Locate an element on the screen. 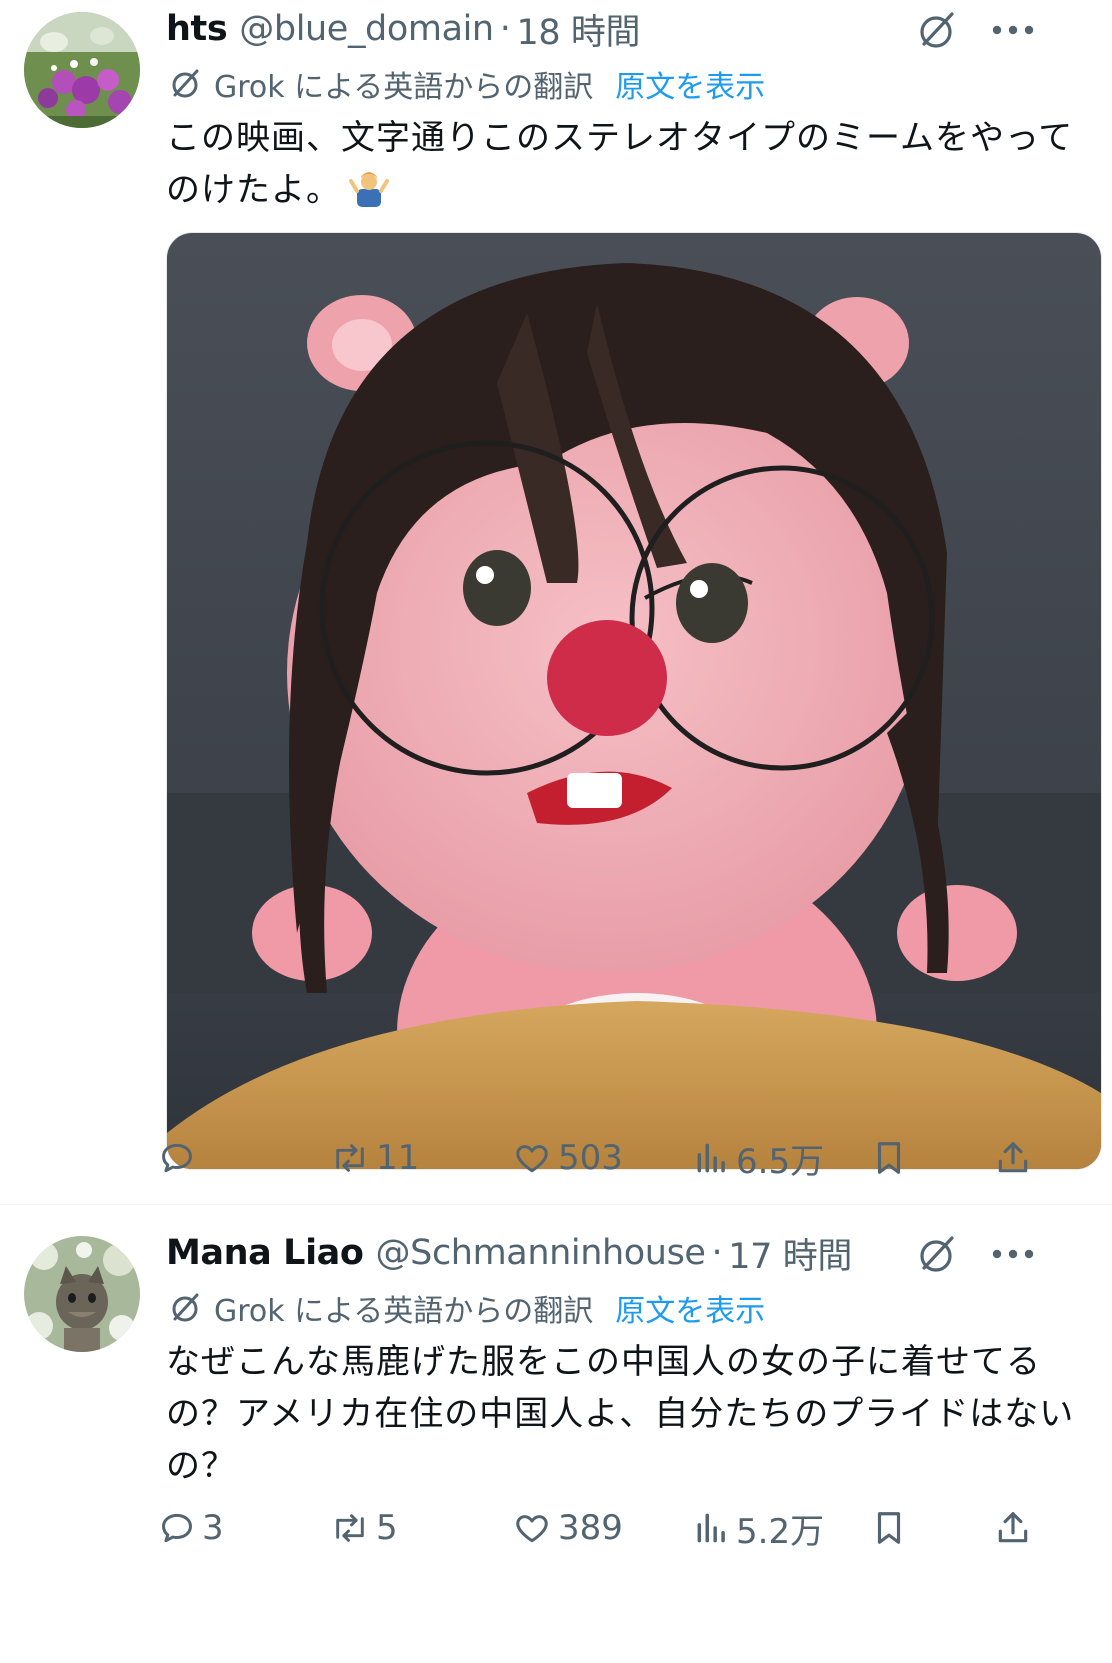 The image size is (1112, 1663). post-actions: 11 503 6.5万 is located at coordinates (624, 1158).